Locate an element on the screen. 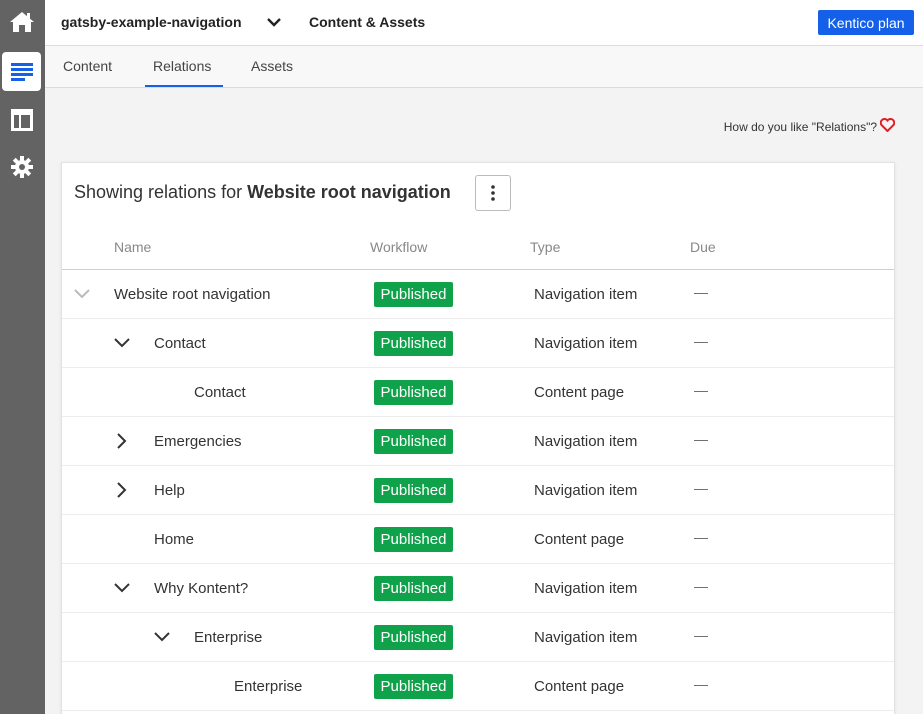 Image resolution: width=923 pixels, height=714 pixels. item-name: Why Kontent? is located at coordinates (201, 588).